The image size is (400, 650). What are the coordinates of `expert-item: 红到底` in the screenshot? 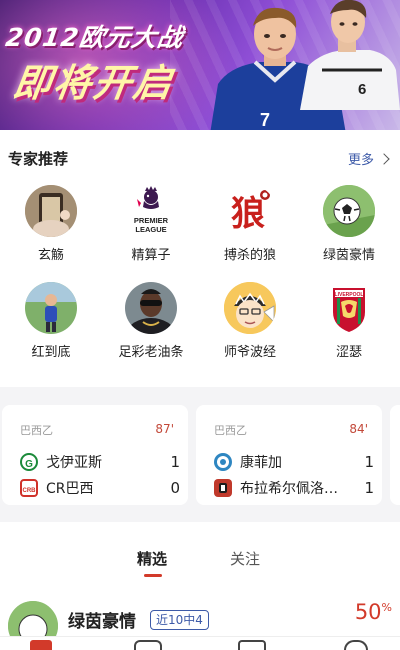 It's located at (51, 321).